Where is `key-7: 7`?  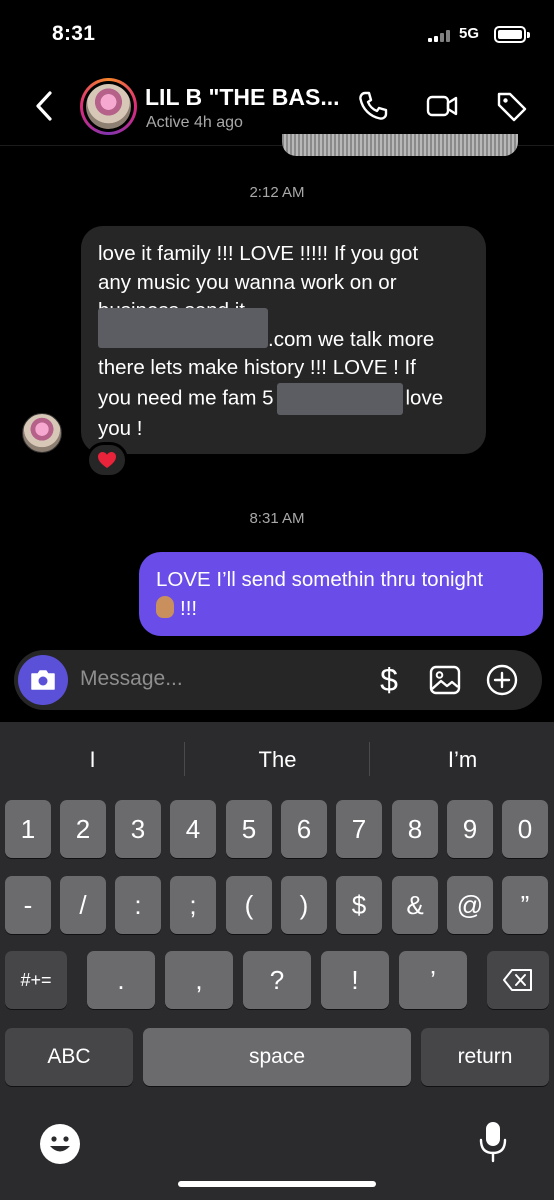
key-7: 7 is located at coordinates (359, 829).